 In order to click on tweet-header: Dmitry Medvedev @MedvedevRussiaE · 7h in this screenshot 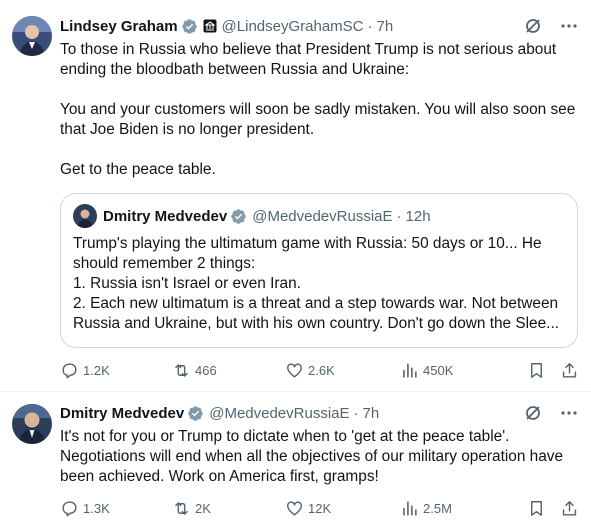, I will do `click(319, 413)`.